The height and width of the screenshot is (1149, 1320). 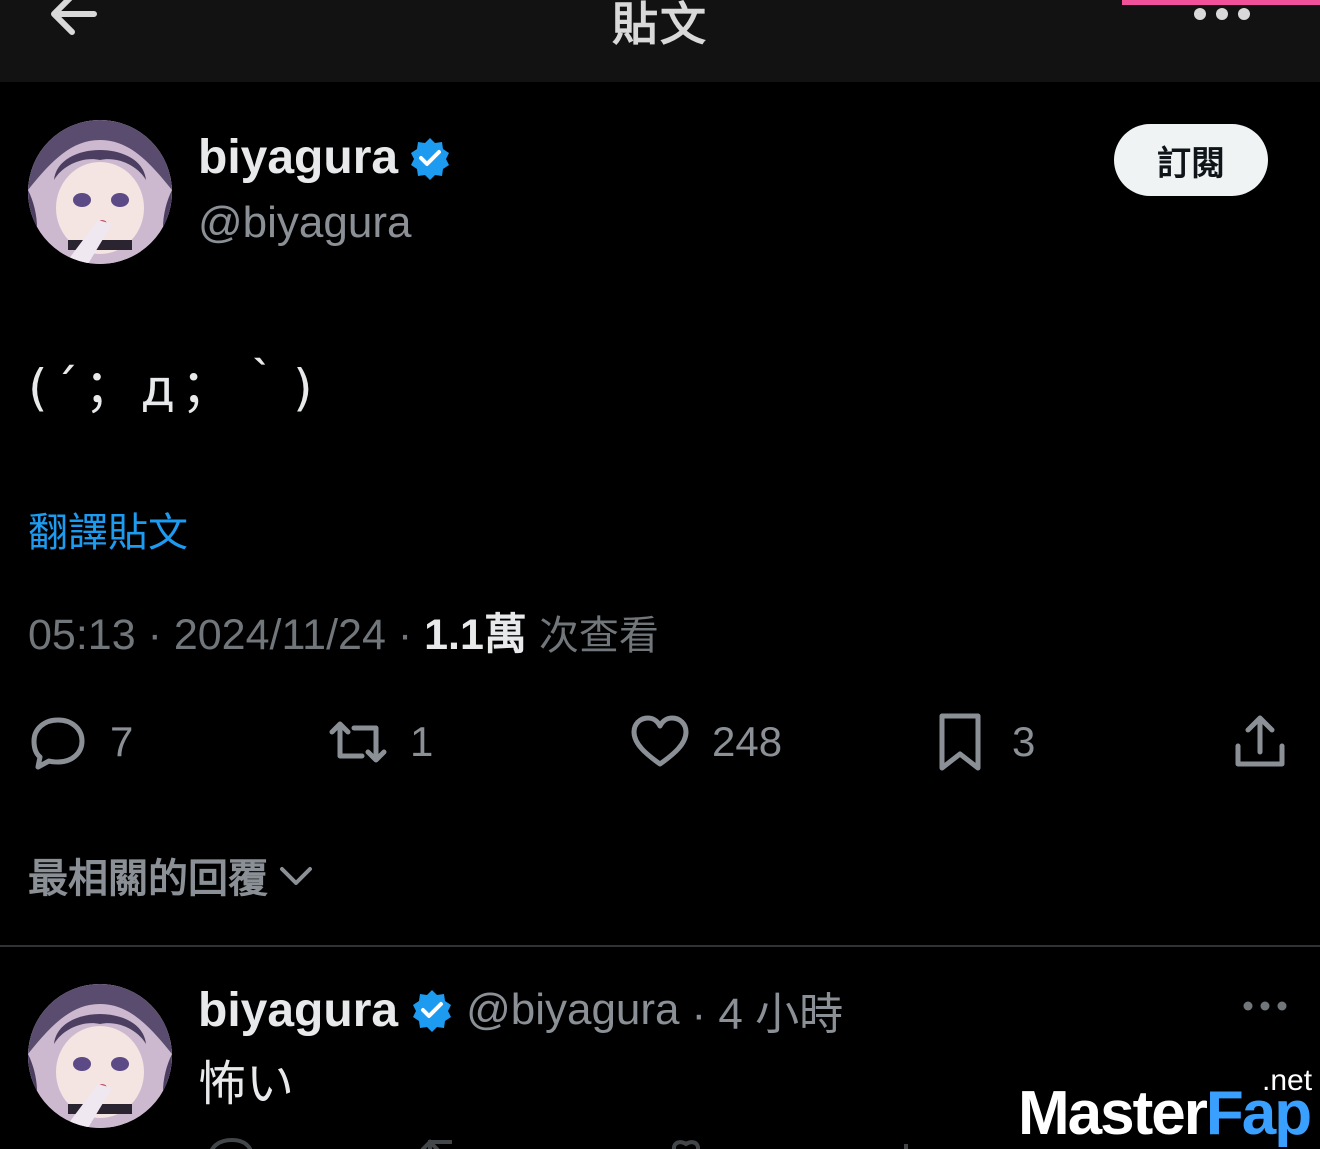 I want to click on watermark-part-b: Fap, so click(x=1258, y=1113).